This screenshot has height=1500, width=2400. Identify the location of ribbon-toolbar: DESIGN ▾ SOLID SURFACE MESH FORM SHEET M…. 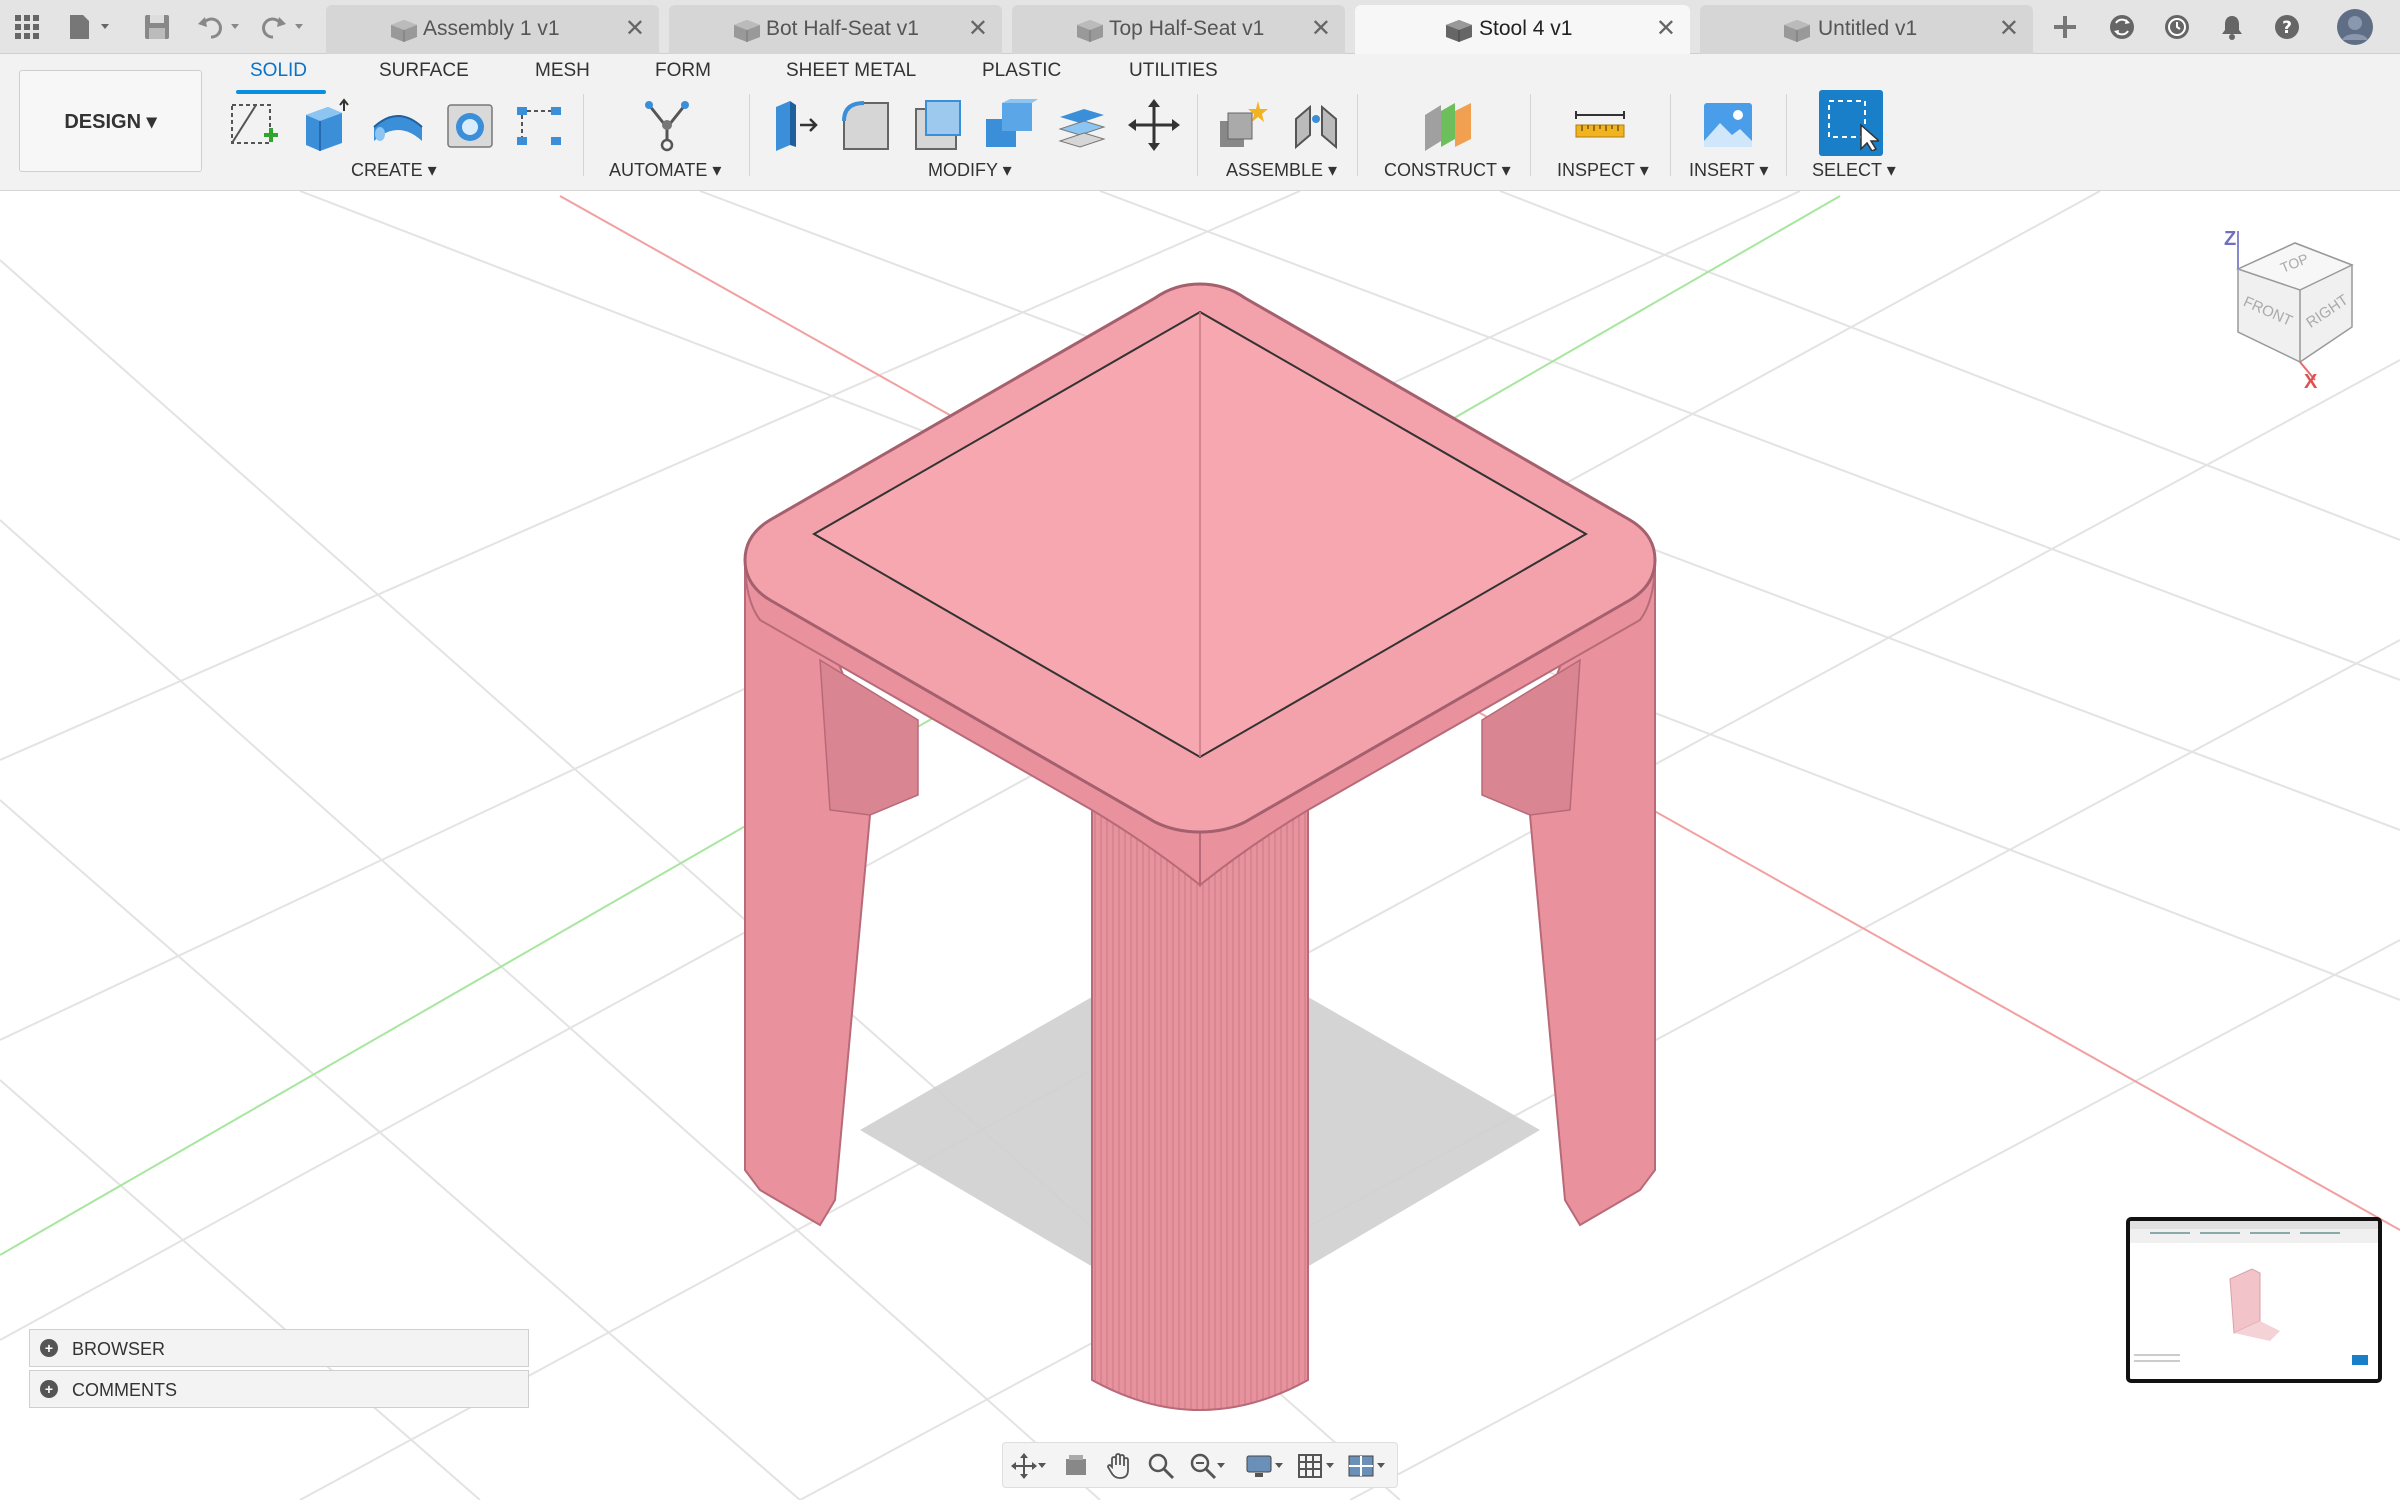
(1200, 122).